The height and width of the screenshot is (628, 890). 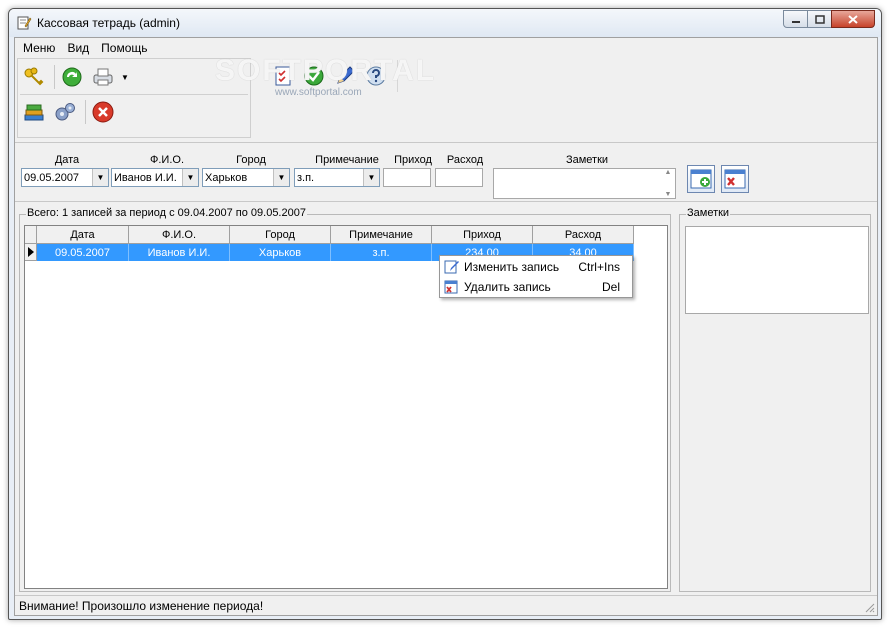 I want to click on income-input, so click(x=407, y=177).